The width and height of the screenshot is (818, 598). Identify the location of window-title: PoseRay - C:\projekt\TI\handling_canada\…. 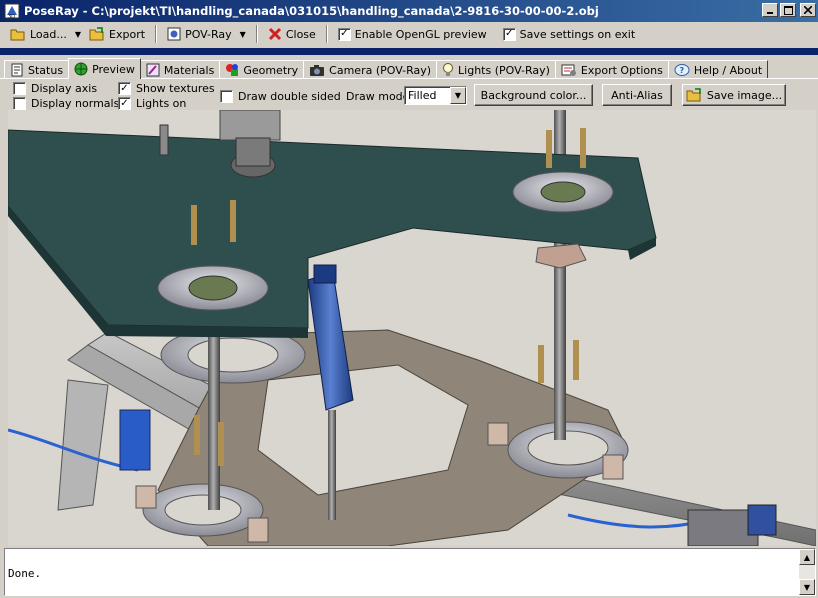
(311, 11).